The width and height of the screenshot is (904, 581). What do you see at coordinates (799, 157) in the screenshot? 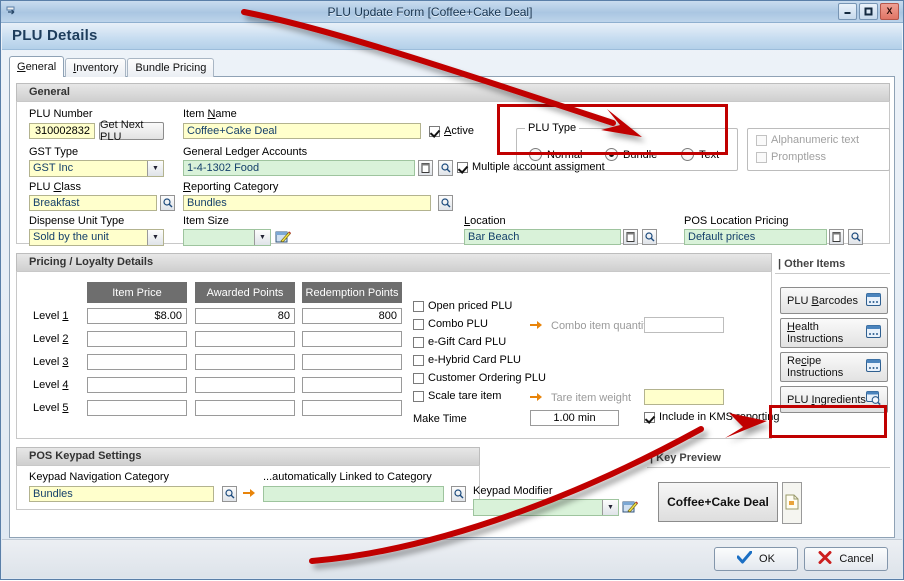
I see `promptless-label: Promptless` at bounding box center [799, 157].